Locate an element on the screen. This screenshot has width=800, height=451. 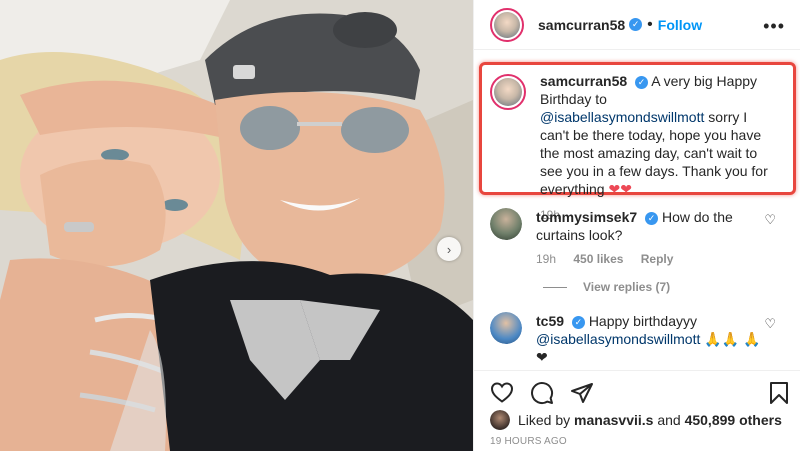
save-bookmark-icon is located at coordinates (779, 395).